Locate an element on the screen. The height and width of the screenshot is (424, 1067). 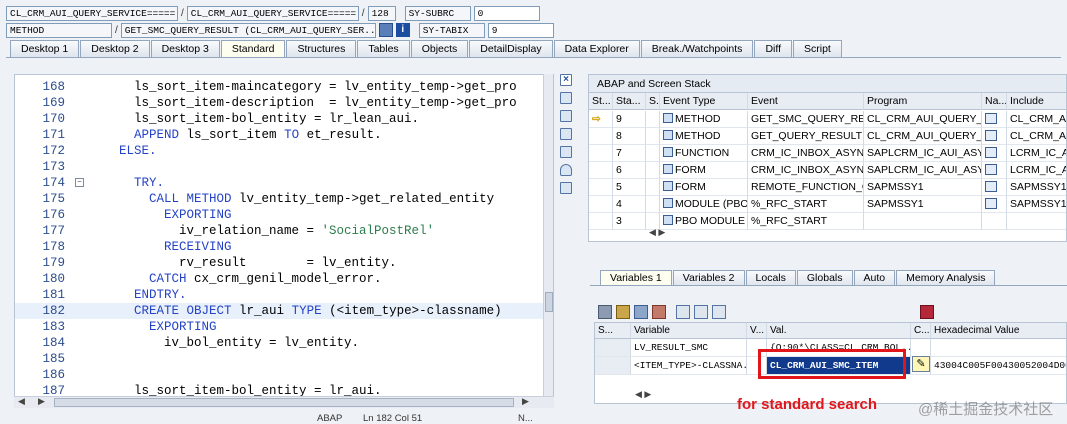
maximize-icon is located at coordinates (566, 134).